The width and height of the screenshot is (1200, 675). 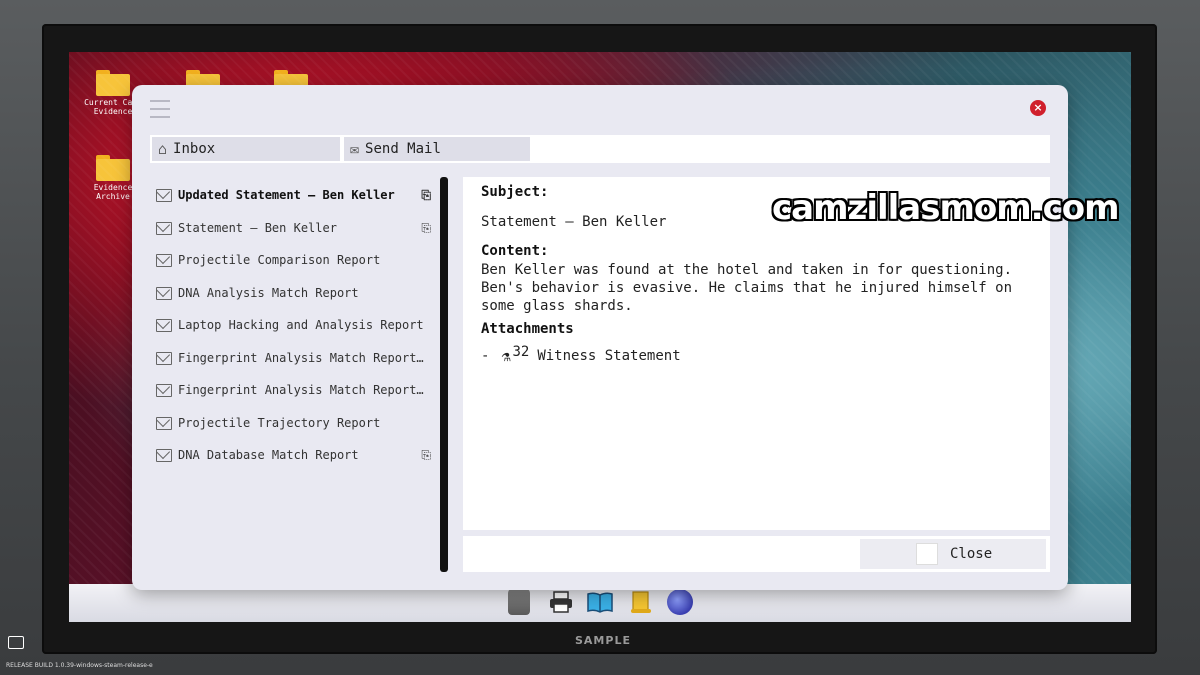 What do you see at coordinates (279, 423) in the screenshot?
I see `message-subject: Projectile Trajectory Report` at bounding box center [279, 423].